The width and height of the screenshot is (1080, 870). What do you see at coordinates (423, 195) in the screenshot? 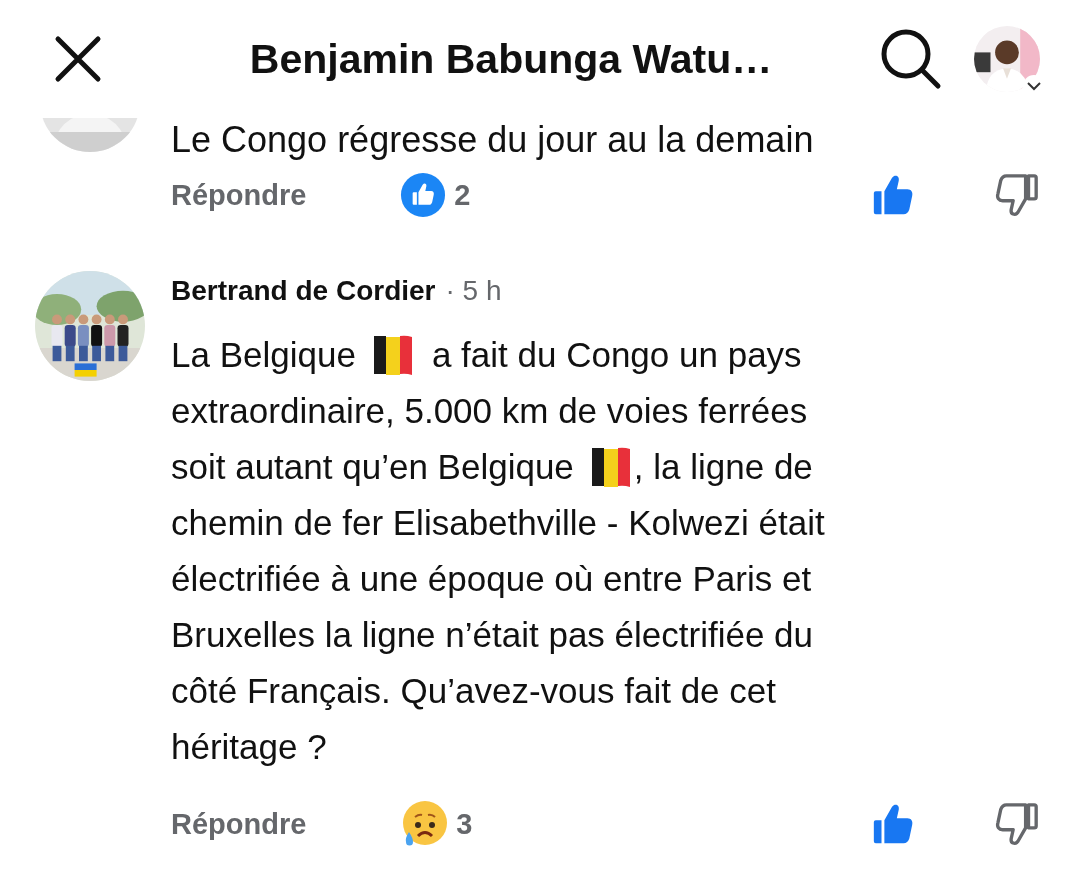
I see `thumbs-up-icon` at bounding box center [423, 195].